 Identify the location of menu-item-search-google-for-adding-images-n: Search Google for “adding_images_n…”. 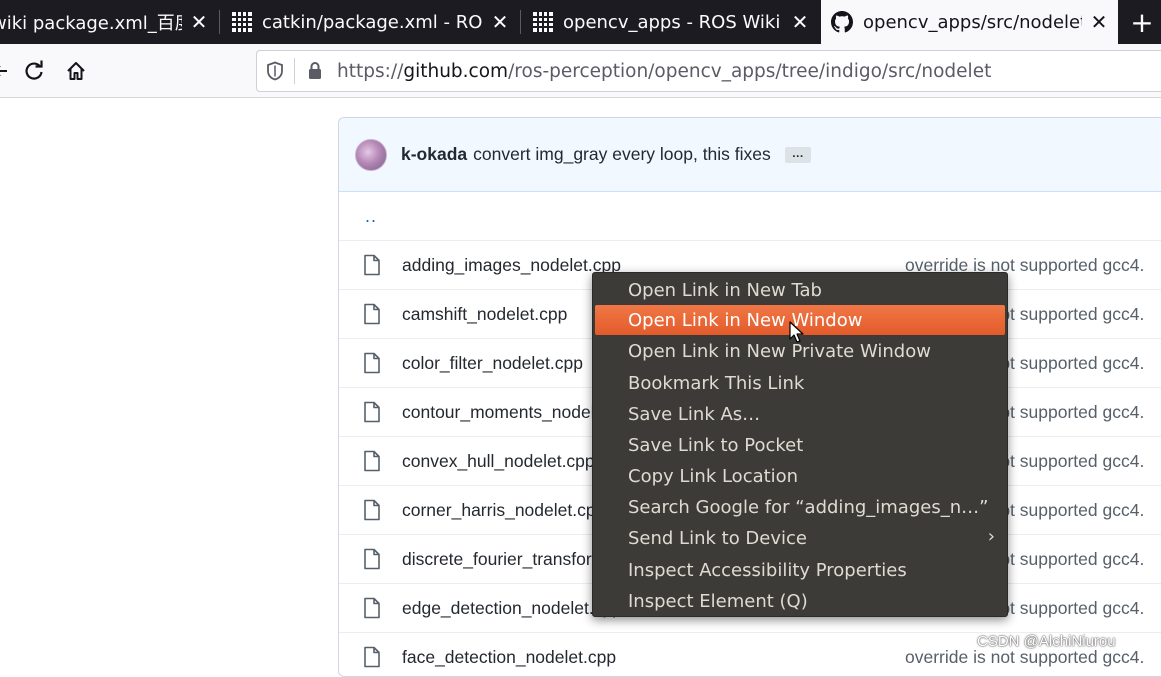
(800, 507).